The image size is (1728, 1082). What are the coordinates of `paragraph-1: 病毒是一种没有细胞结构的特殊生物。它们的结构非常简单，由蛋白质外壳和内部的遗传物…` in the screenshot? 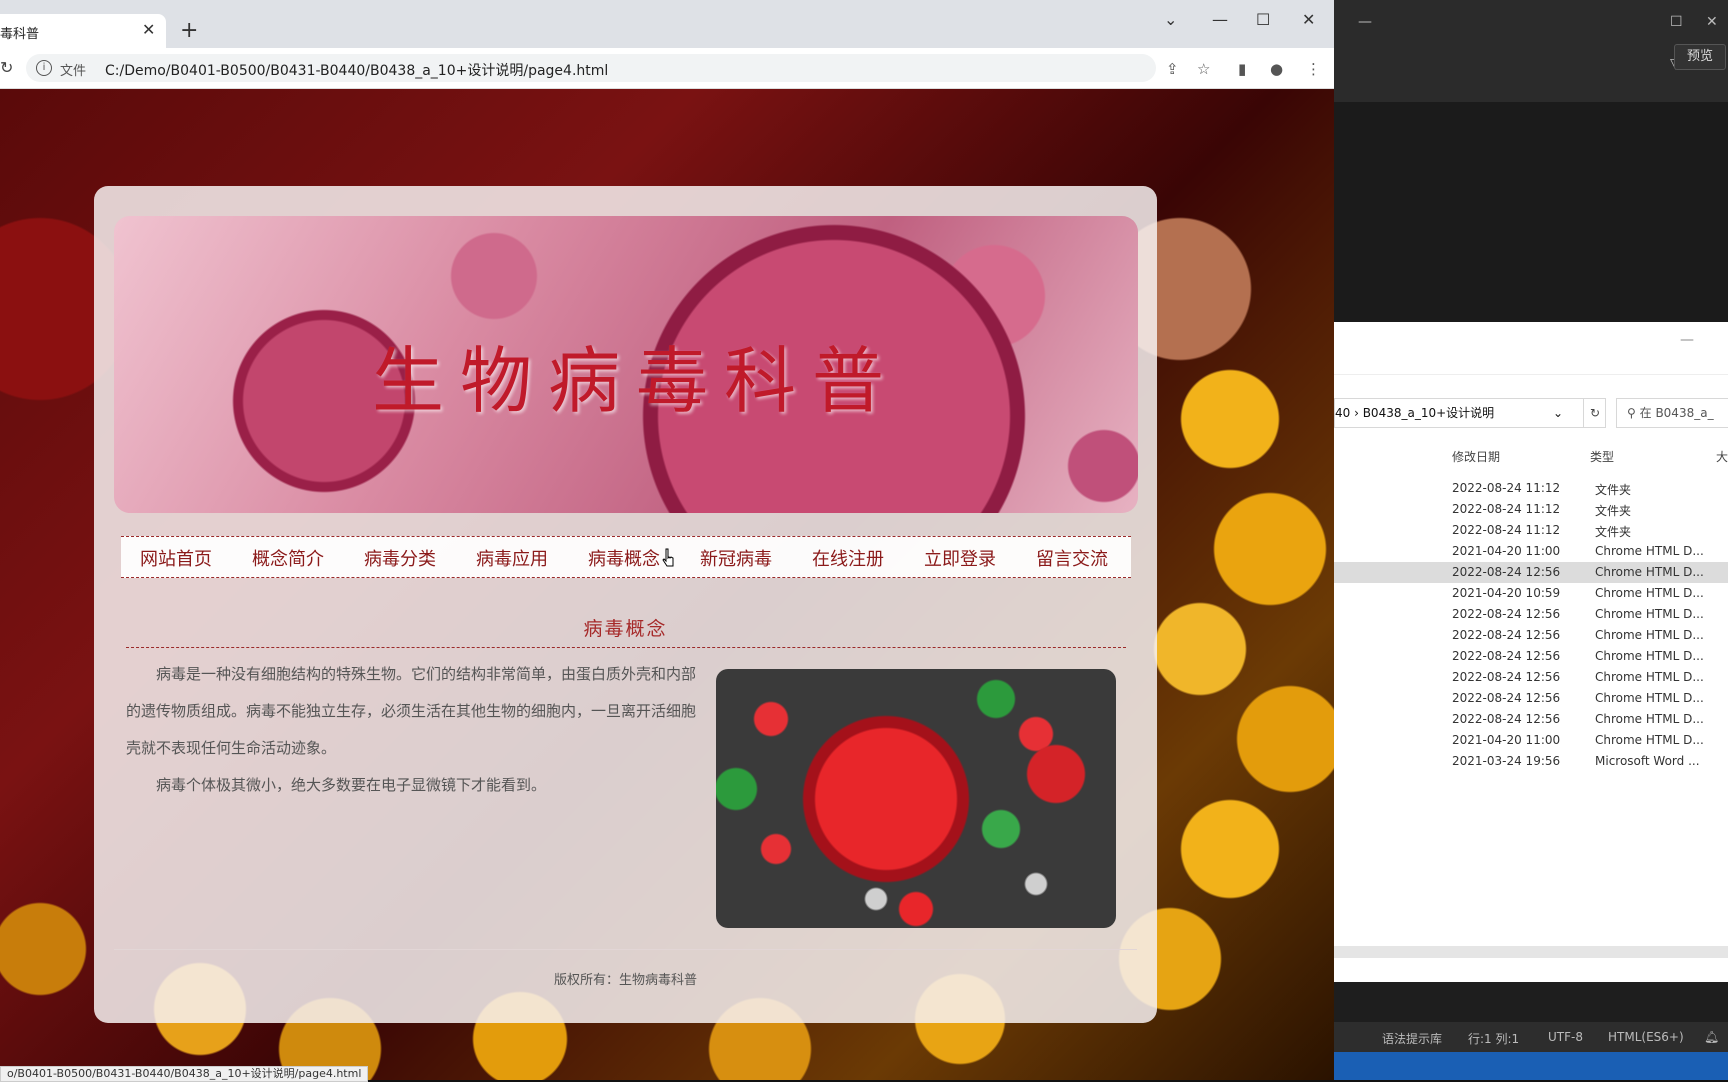 It's located at (411, 711).